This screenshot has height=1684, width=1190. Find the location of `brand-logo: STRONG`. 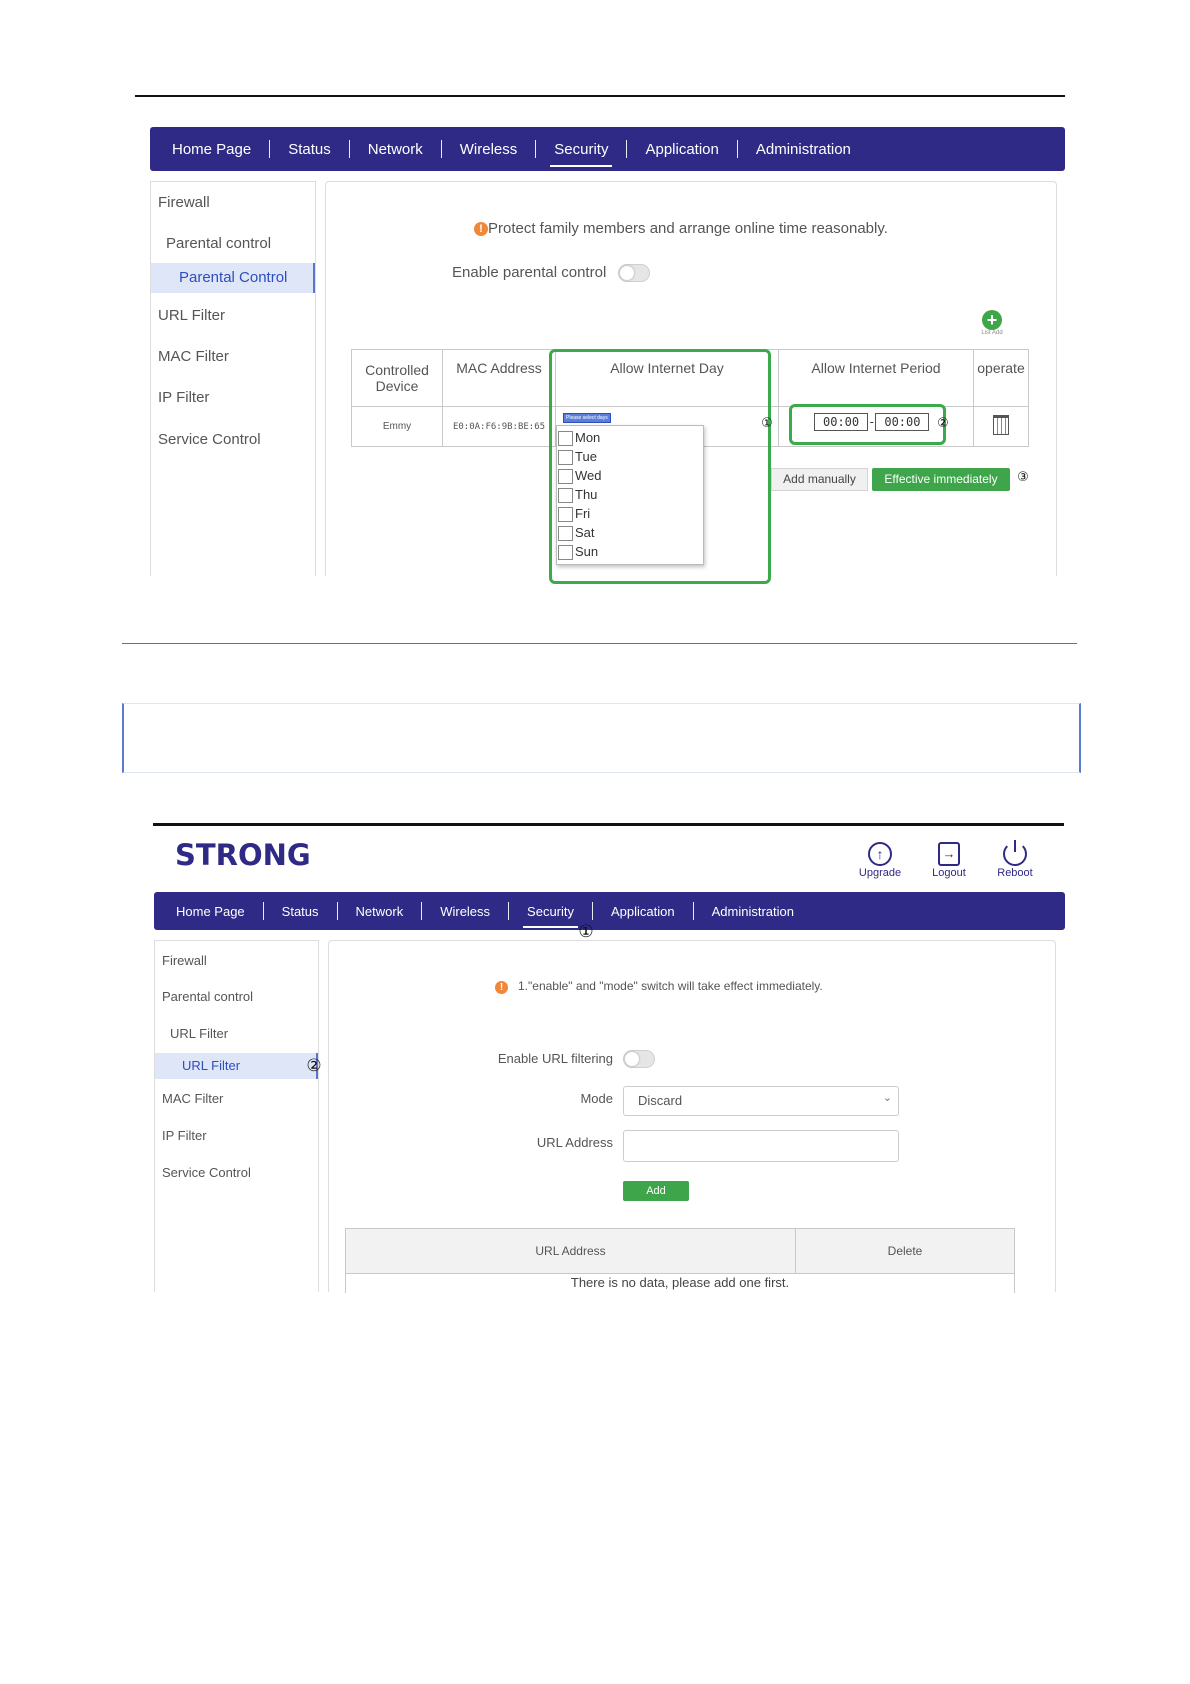

brand-logo: STRONG is located at coordinates (243, 855).